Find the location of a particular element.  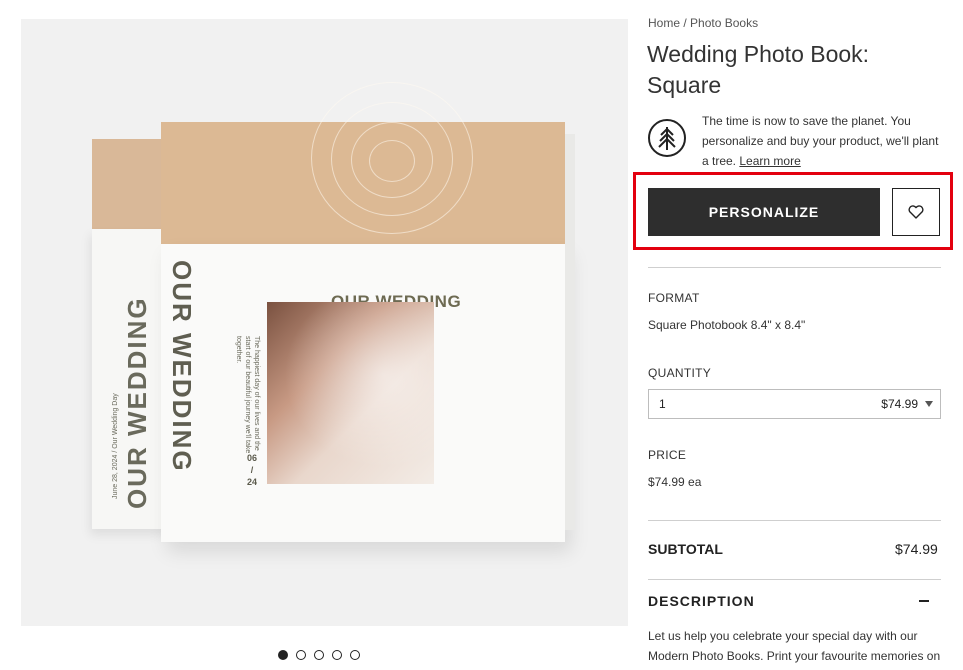

description-toggle: DESCRIPTION is located at coordinates (701, 601).